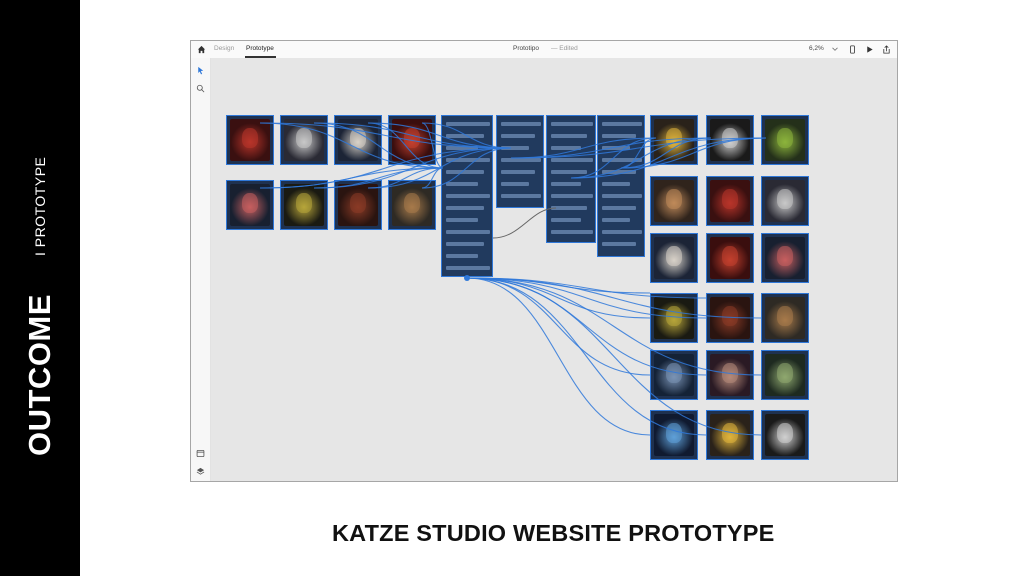 Image resolution: width=1024 pixels, height=576 pixels. I want to click on slide-caption: KATZE STUDIO WEBSITE PROTOTYPE, so click(553, 533).